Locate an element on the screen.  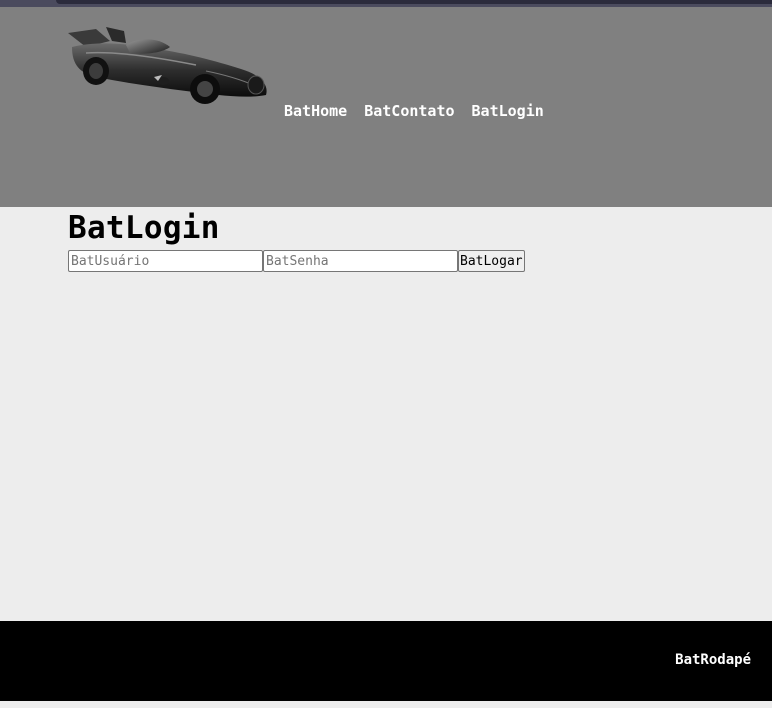
main-nav: BatHome BatContato BatLogin is located at coordinates (414, 111).